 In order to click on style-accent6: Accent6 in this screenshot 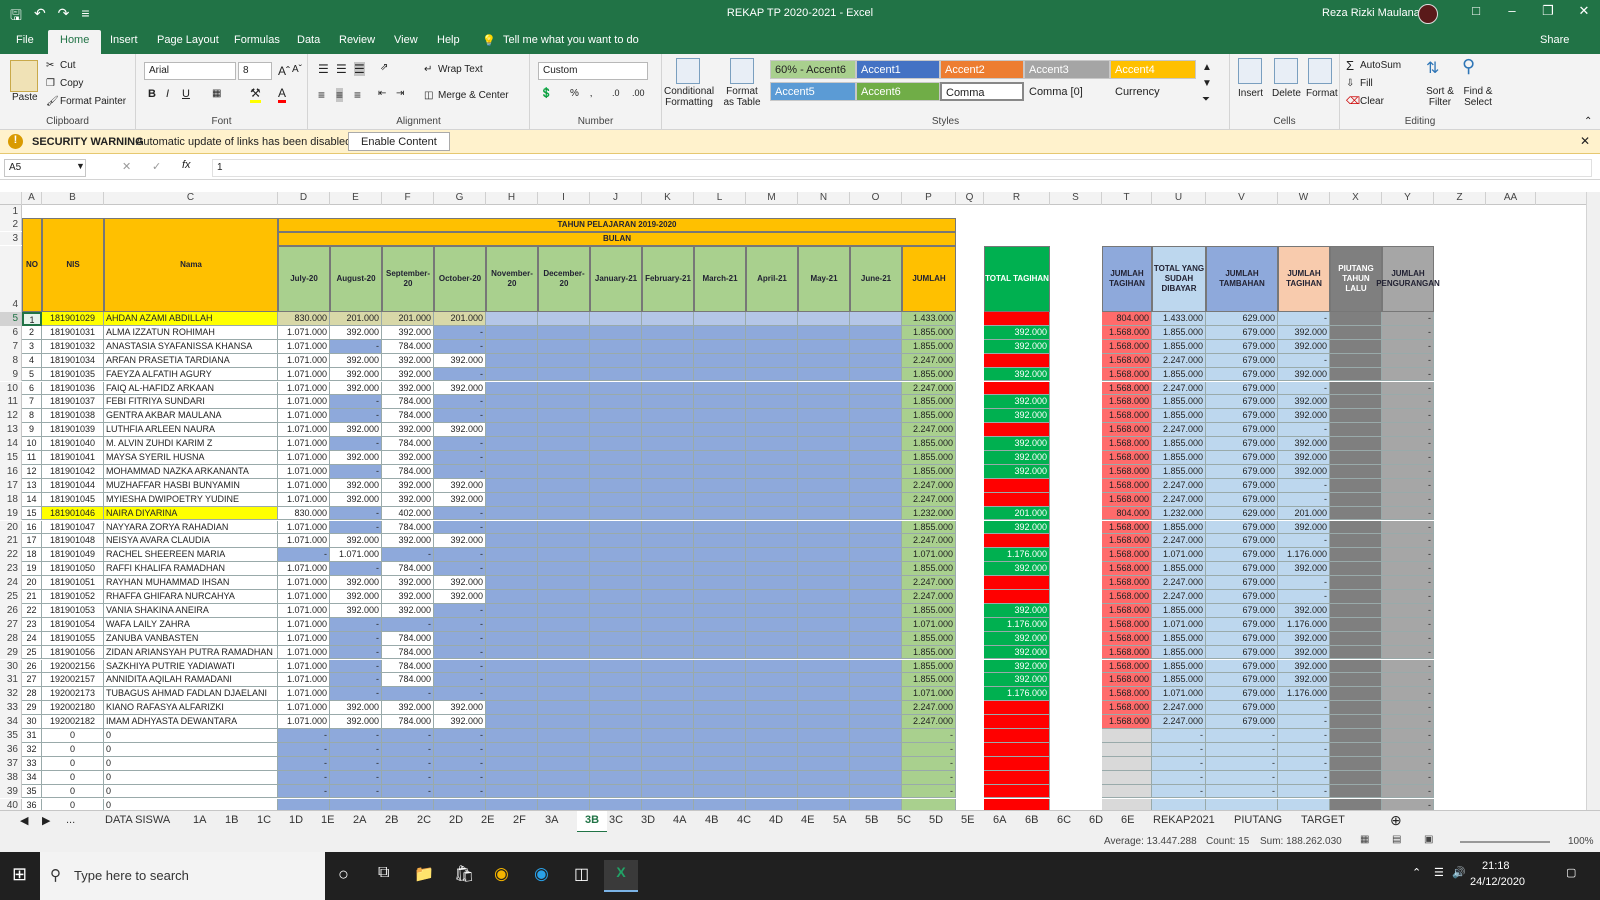, I will do `click(898, 91)`.